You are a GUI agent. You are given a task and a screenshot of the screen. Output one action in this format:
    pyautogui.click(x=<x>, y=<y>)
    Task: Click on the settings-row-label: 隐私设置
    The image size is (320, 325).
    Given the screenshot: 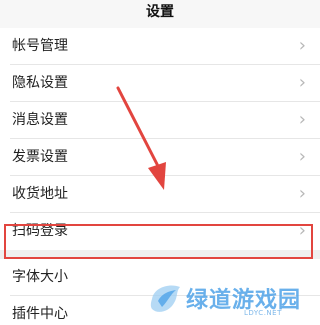 What is the action you would take?
    pyautogui.click(x=40, y=83)
    